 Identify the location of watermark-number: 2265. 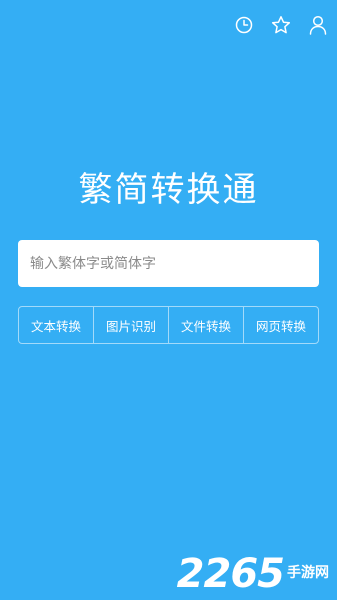
(230, 574).